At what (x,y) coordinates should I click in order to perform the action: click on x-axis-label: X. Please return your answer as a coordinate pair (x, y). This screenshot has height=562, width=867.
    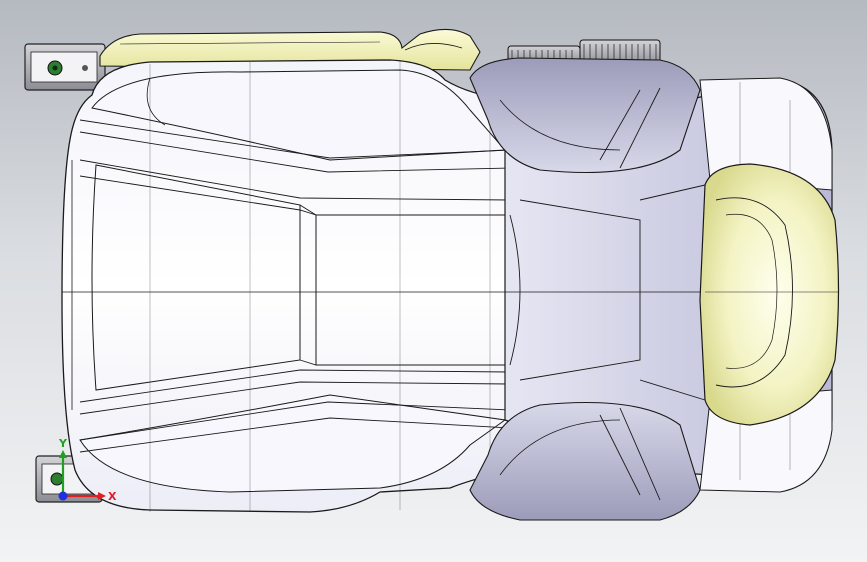
    Looking at the image, I should click on (112, 496).